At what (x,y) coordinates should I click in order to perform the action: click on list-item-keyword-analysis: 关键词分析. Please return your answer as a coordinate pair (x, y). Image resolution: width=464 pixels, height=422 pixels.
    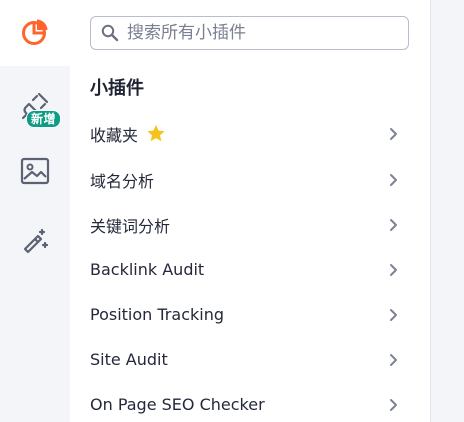
    Looking at the image, I should click on (240, 224).